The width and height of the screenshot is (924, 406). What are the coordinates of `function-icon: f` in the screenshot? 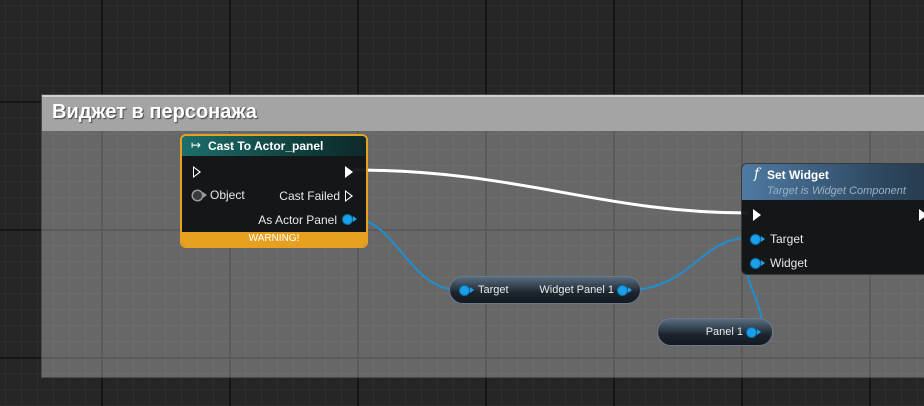 It's located at (757, 174).